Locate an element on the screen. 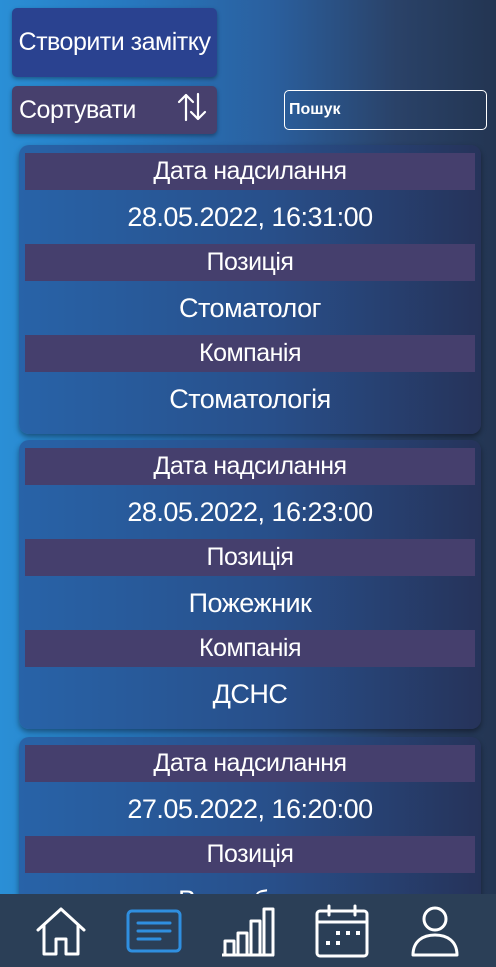 The width and height of the screenshot is (496, 967). calendar-icon is located at coordinates (342, 930).